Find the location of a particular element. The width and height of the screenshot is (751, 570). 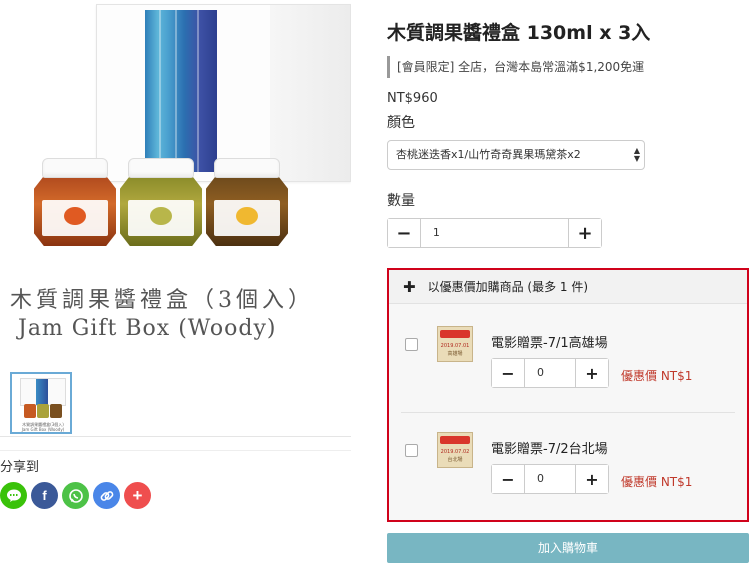

jar-green-illustration is located at coordinates (161, 202).